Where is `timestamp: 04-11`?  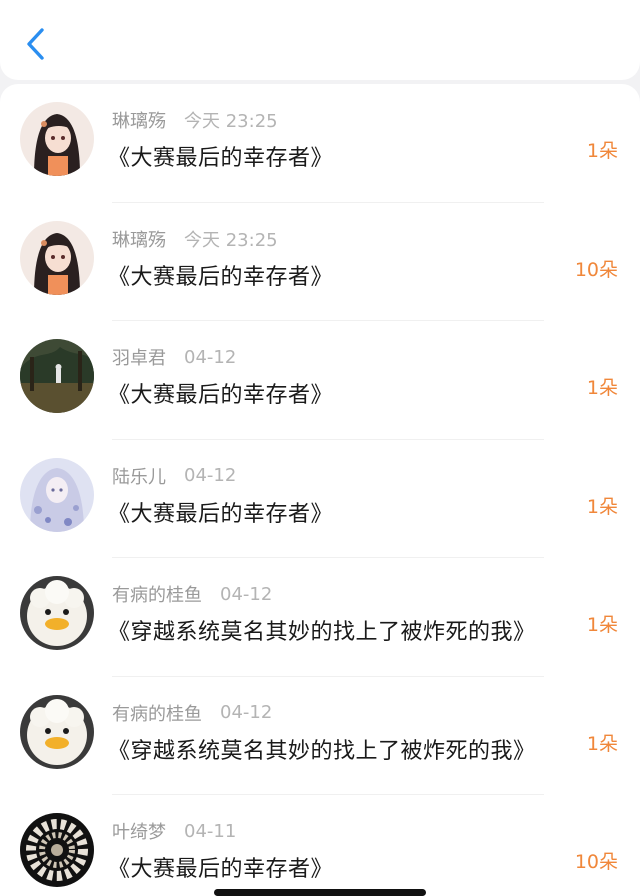 timestamp: 04-11 is located at coordinates (210, 831).